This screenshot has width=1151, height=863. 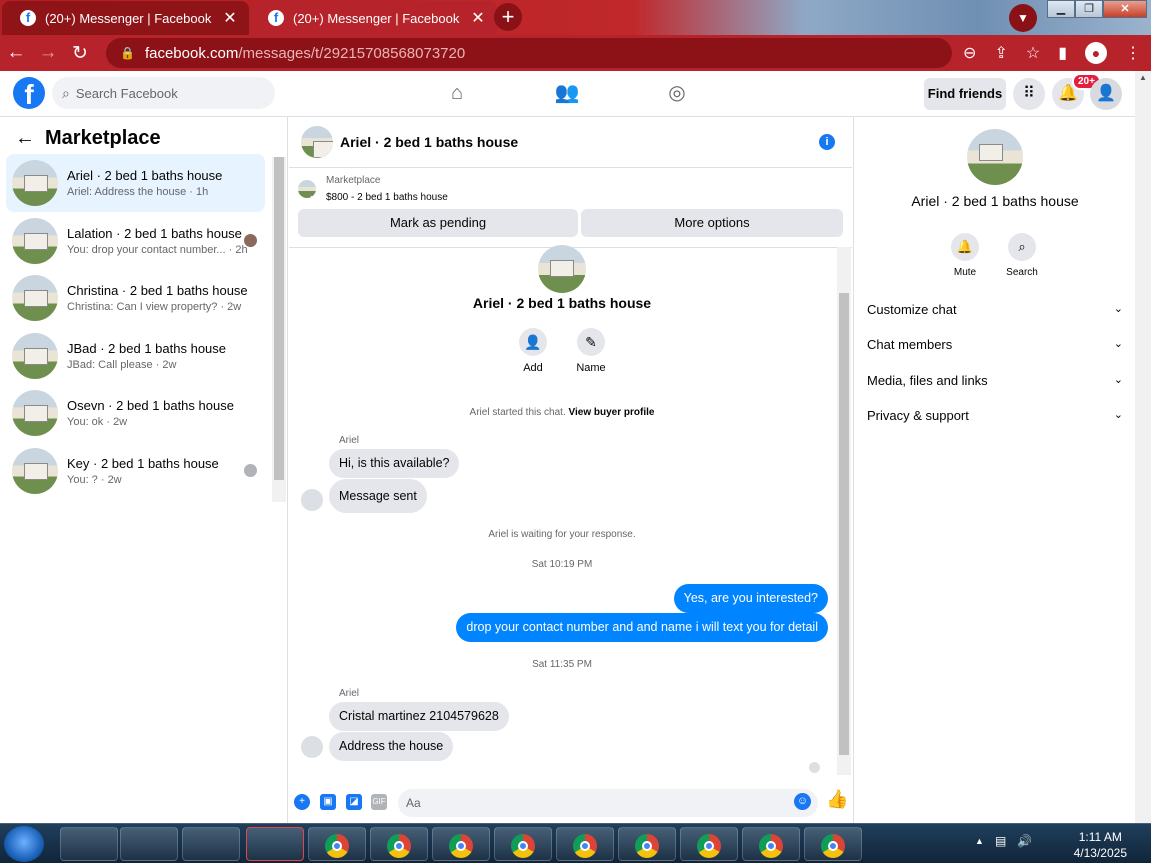 What do you see at coordinates (16, 53) in the screenshot?
I see `back-icon: ←` at bounding box center [16, 53].